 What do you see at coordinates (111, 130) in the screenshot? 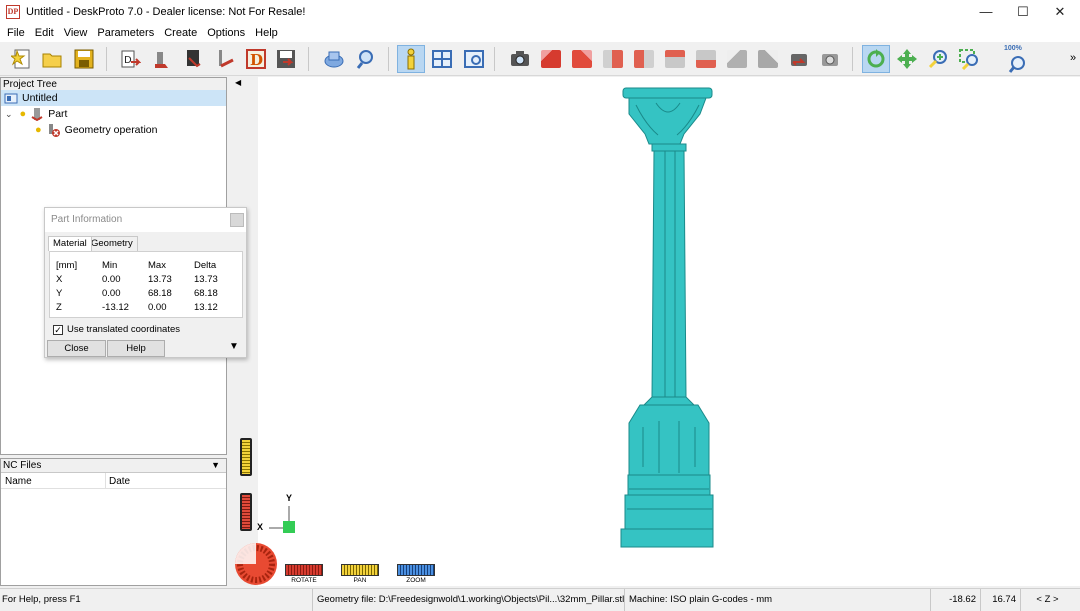
I see `tree-label-operation: Geometry operation` at bounding box center [111, 130].